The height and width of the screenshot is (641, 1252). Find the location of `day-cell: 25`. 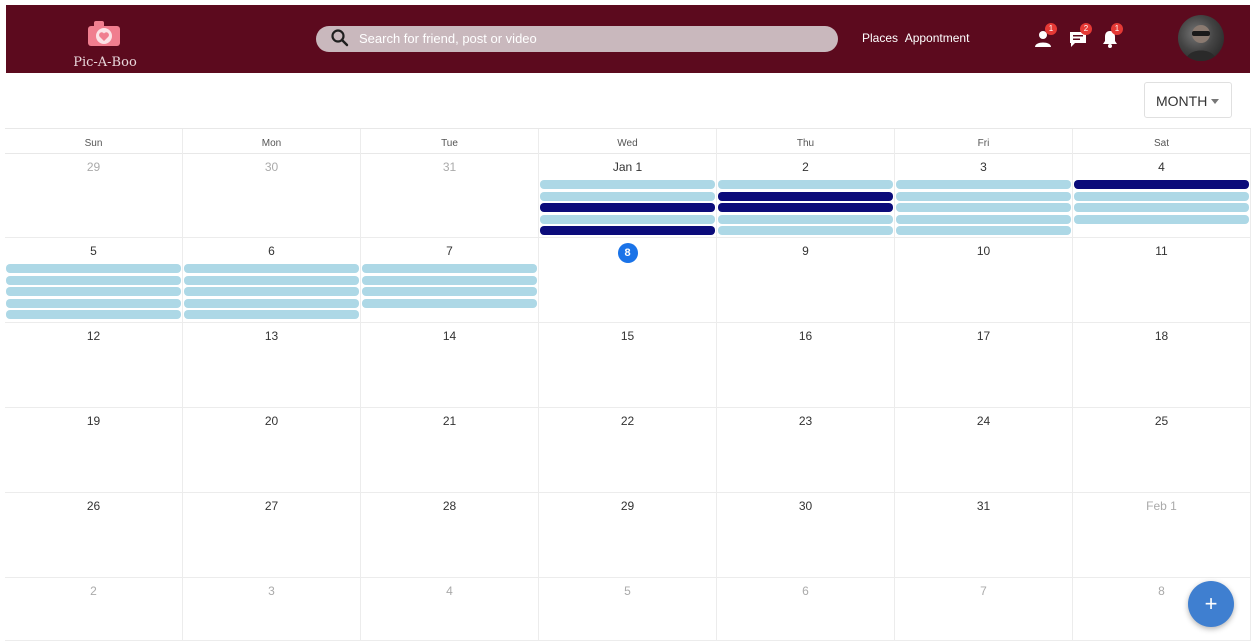

day-cell: 25 is located at coordinates (1162, 450).